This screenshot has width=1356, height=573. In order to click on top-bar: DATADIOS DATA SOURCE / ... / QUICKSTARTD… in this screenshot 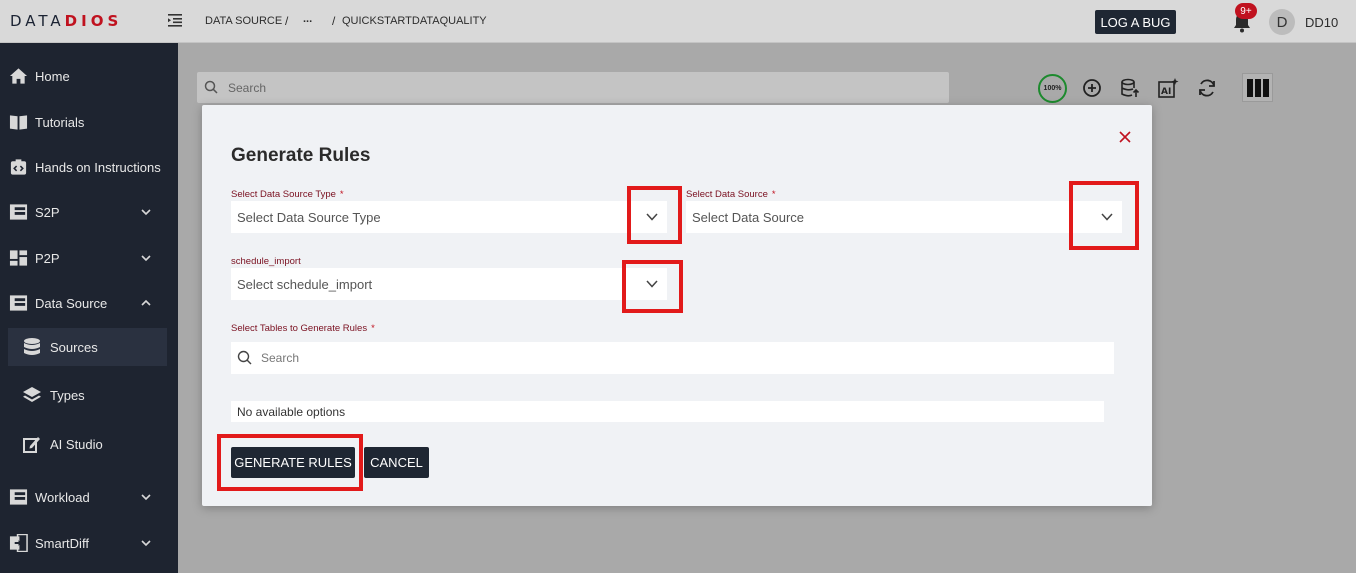, I will do `click(678, 21)`.